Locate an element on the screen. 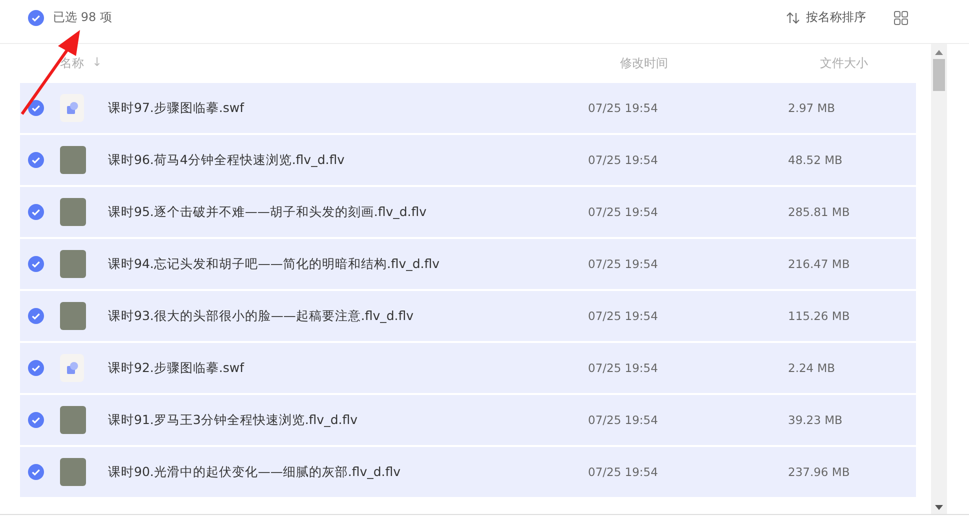  file-size: 237.96 MB is located at coordinates (819, 472).